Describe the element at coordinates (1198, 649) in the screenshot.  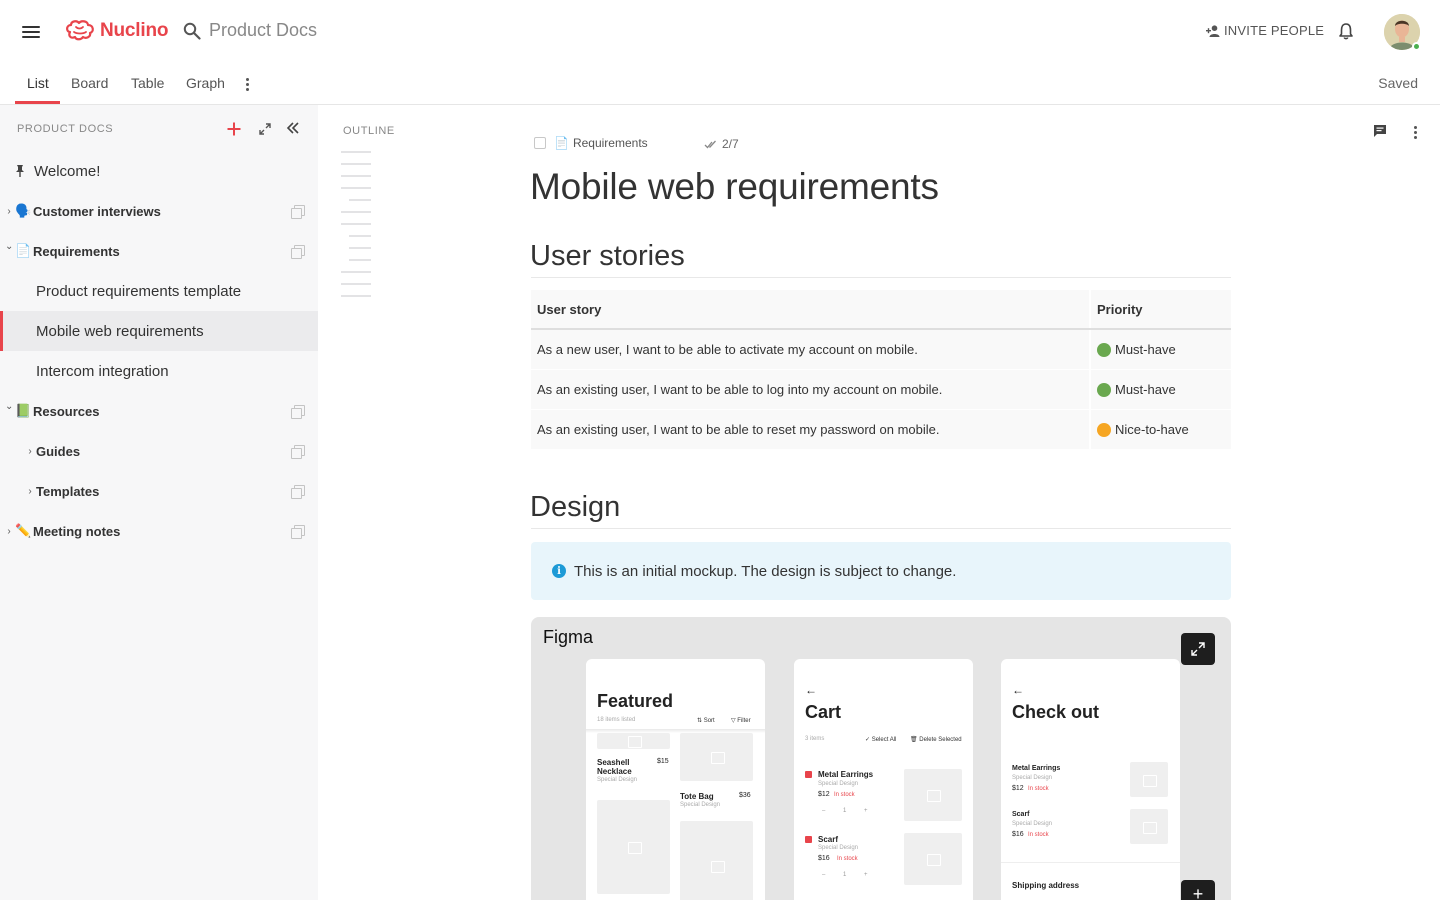
I see `fullscreen-button` at that location.